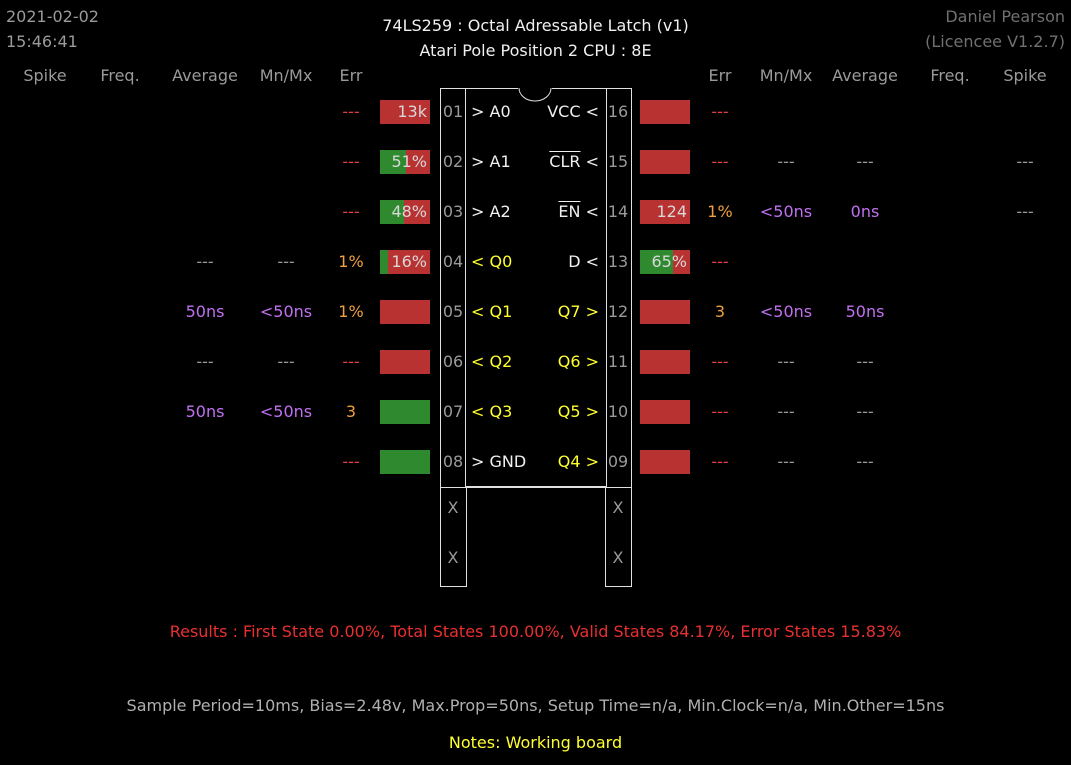 The height and width of the screenshot is (765, 1071). I want to click on col-header-spike-right: Spike, so click(1025, 75).